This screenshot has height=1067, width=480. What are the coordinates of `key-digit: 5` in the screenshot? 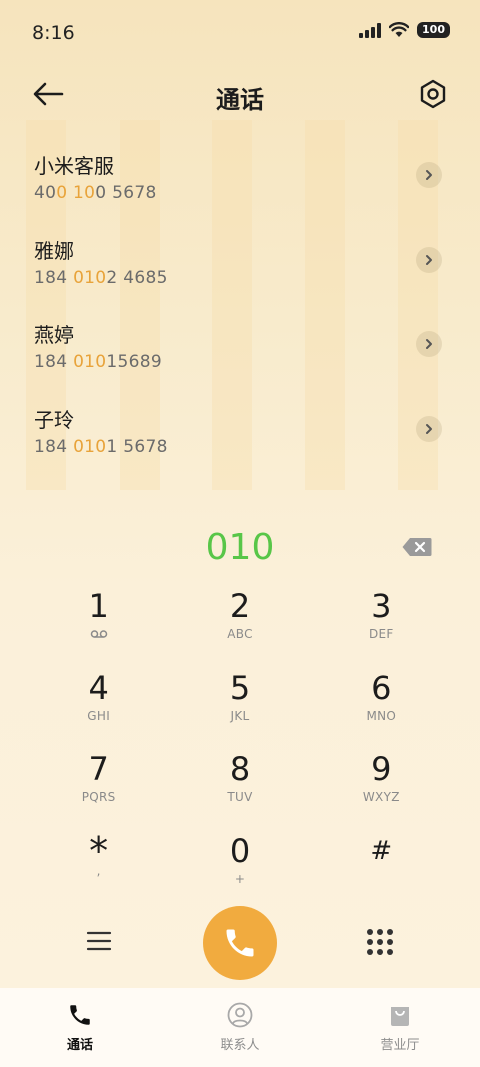 It's located at (240, 687).